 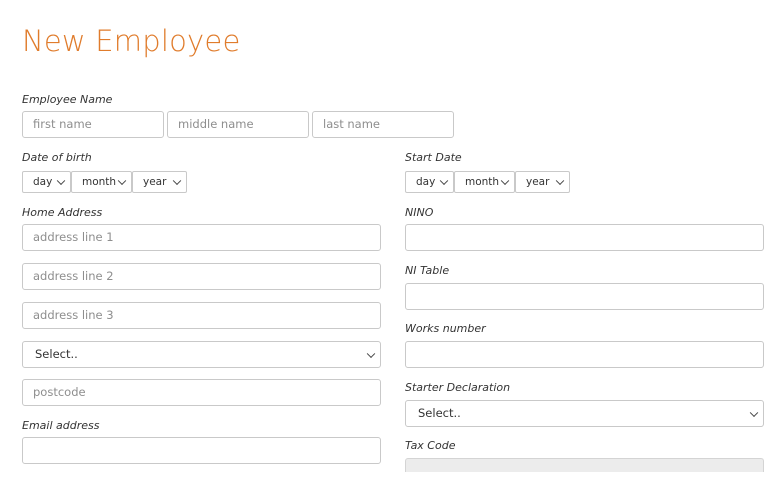 What do you see at coordinates (67, 99) in the screenshot?
I see `employee-name-label: Employee Name` at bounding box center [67, 99].